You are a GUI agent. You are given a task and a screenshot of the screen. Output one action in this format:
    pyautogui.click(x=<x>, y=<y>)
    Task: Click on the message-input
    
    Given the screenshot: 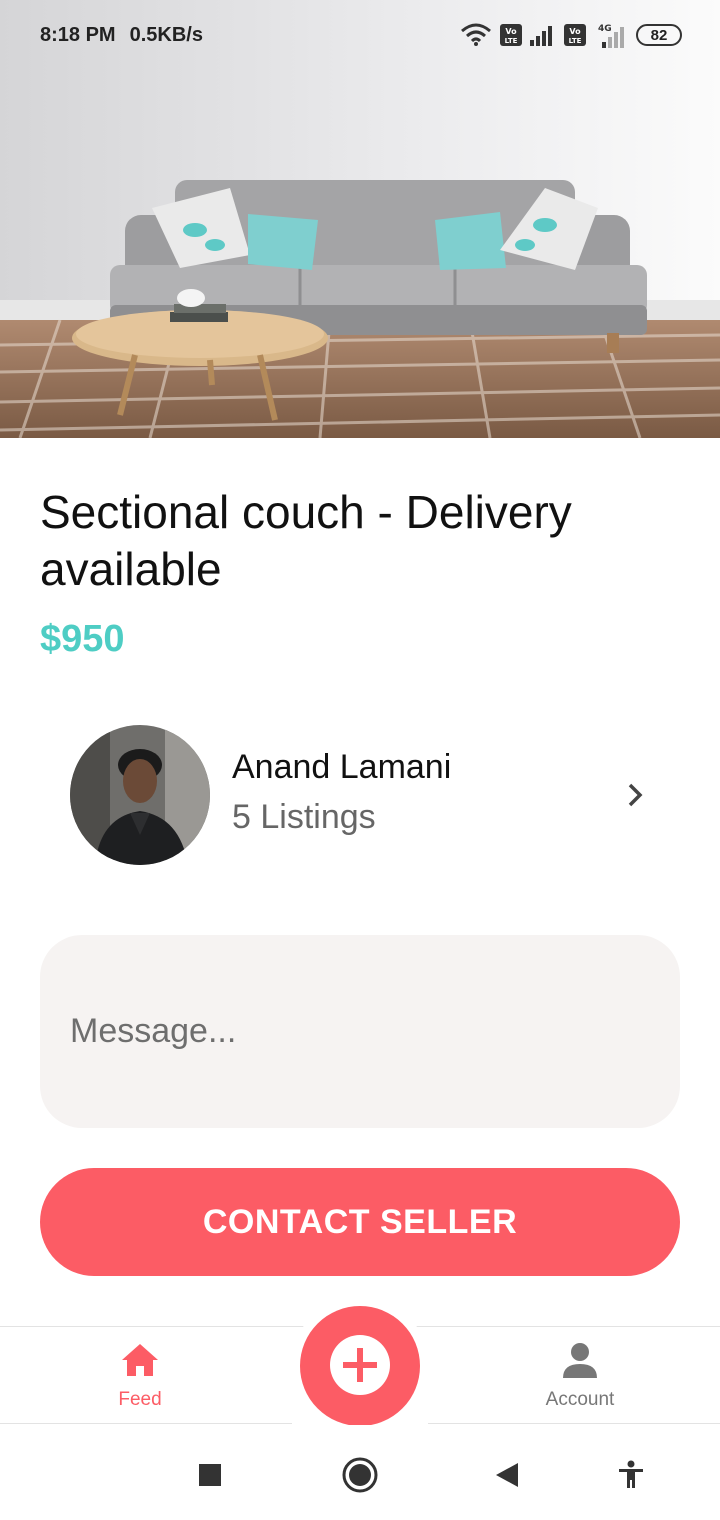 What is the action you would take?
    pyautogui.click(x=360, y=1031)
    